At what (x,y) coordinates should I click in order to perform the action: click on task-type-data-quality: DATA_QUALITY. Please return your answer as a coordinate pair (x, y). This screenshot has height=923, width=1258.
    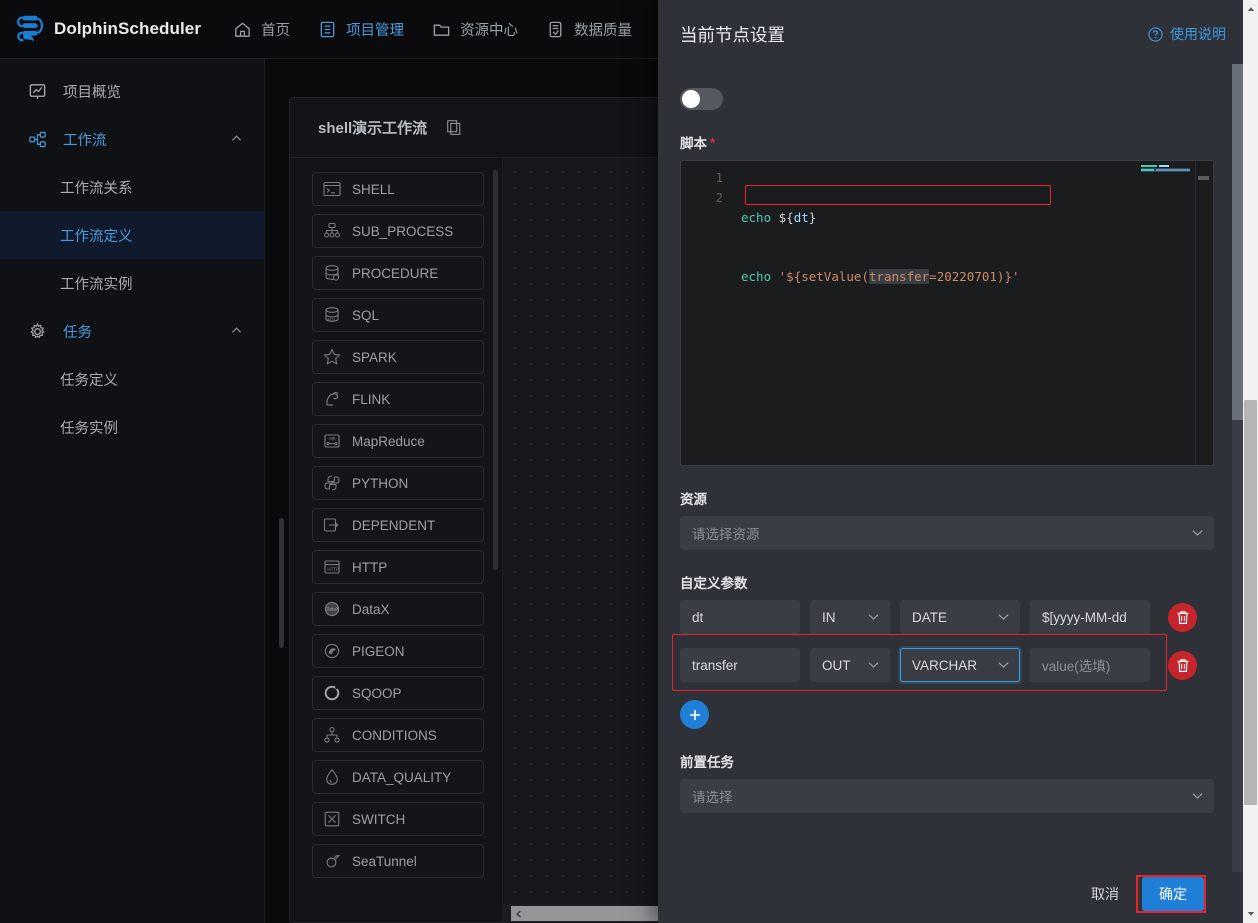
    Looking at the image, I should click on (398, 777).